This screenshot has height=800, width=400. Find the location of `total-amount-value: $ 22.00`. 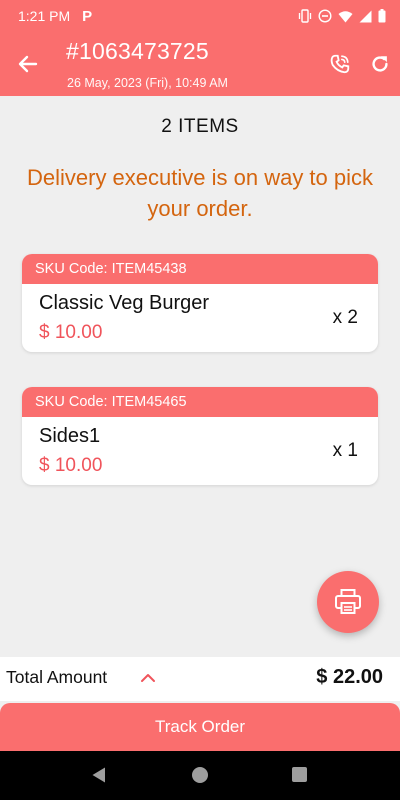

total-amount-value: $ 22.00 is located at coordinates (349, 677).